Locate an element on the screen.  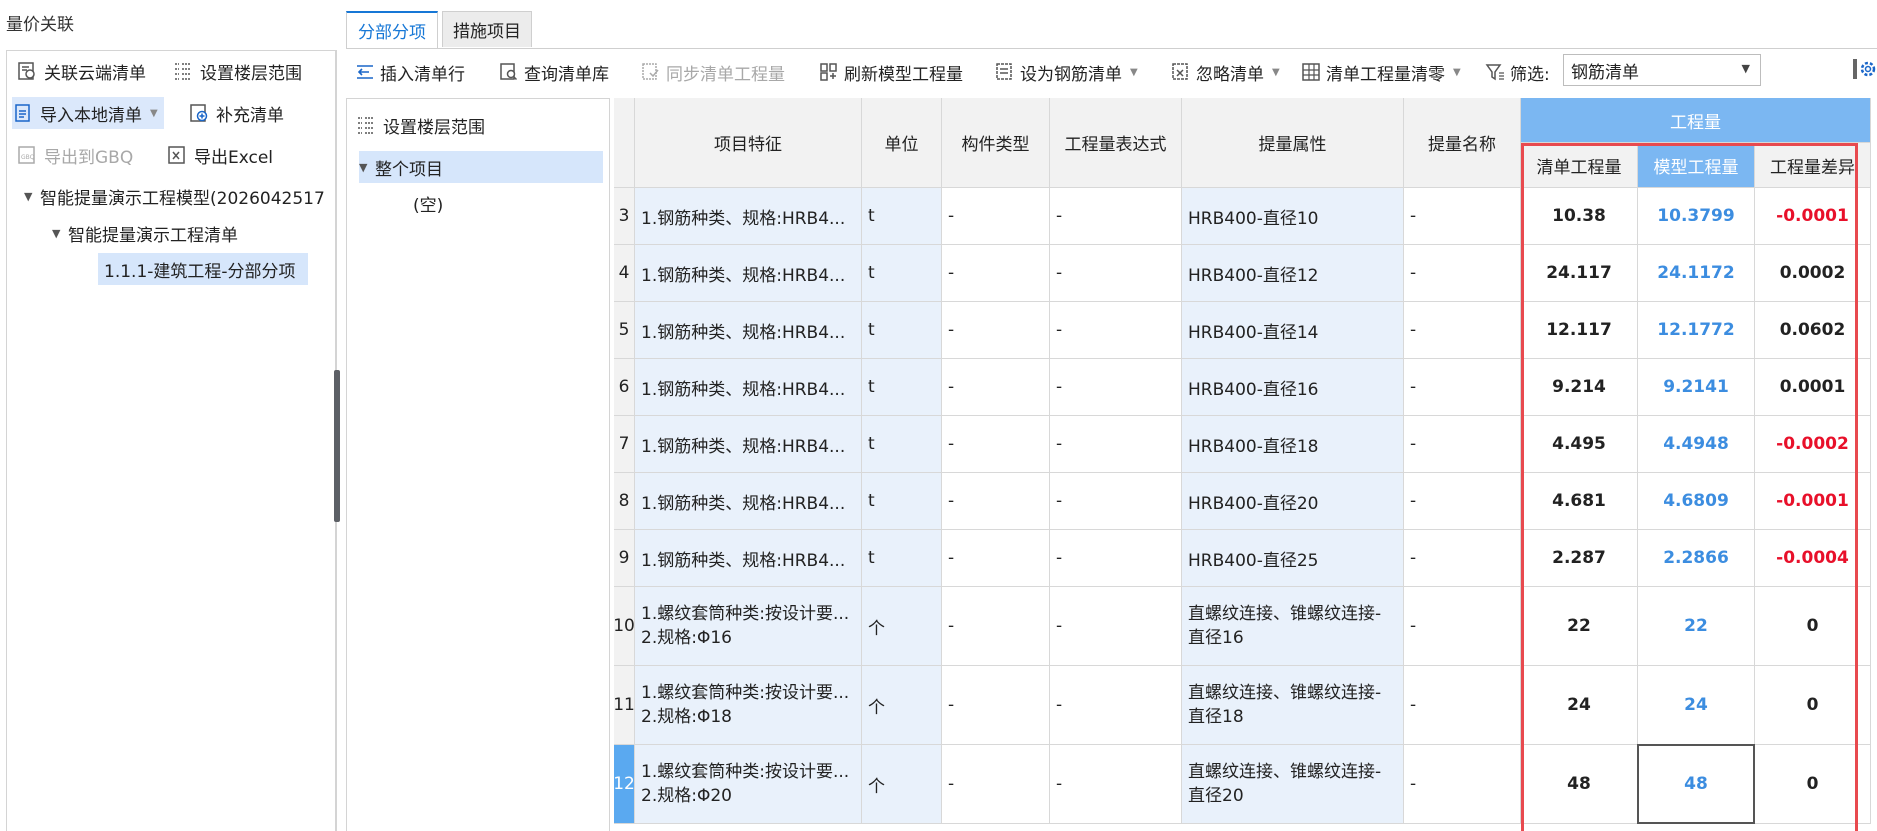
row-number: 12 is located at coordinates (624, 784).